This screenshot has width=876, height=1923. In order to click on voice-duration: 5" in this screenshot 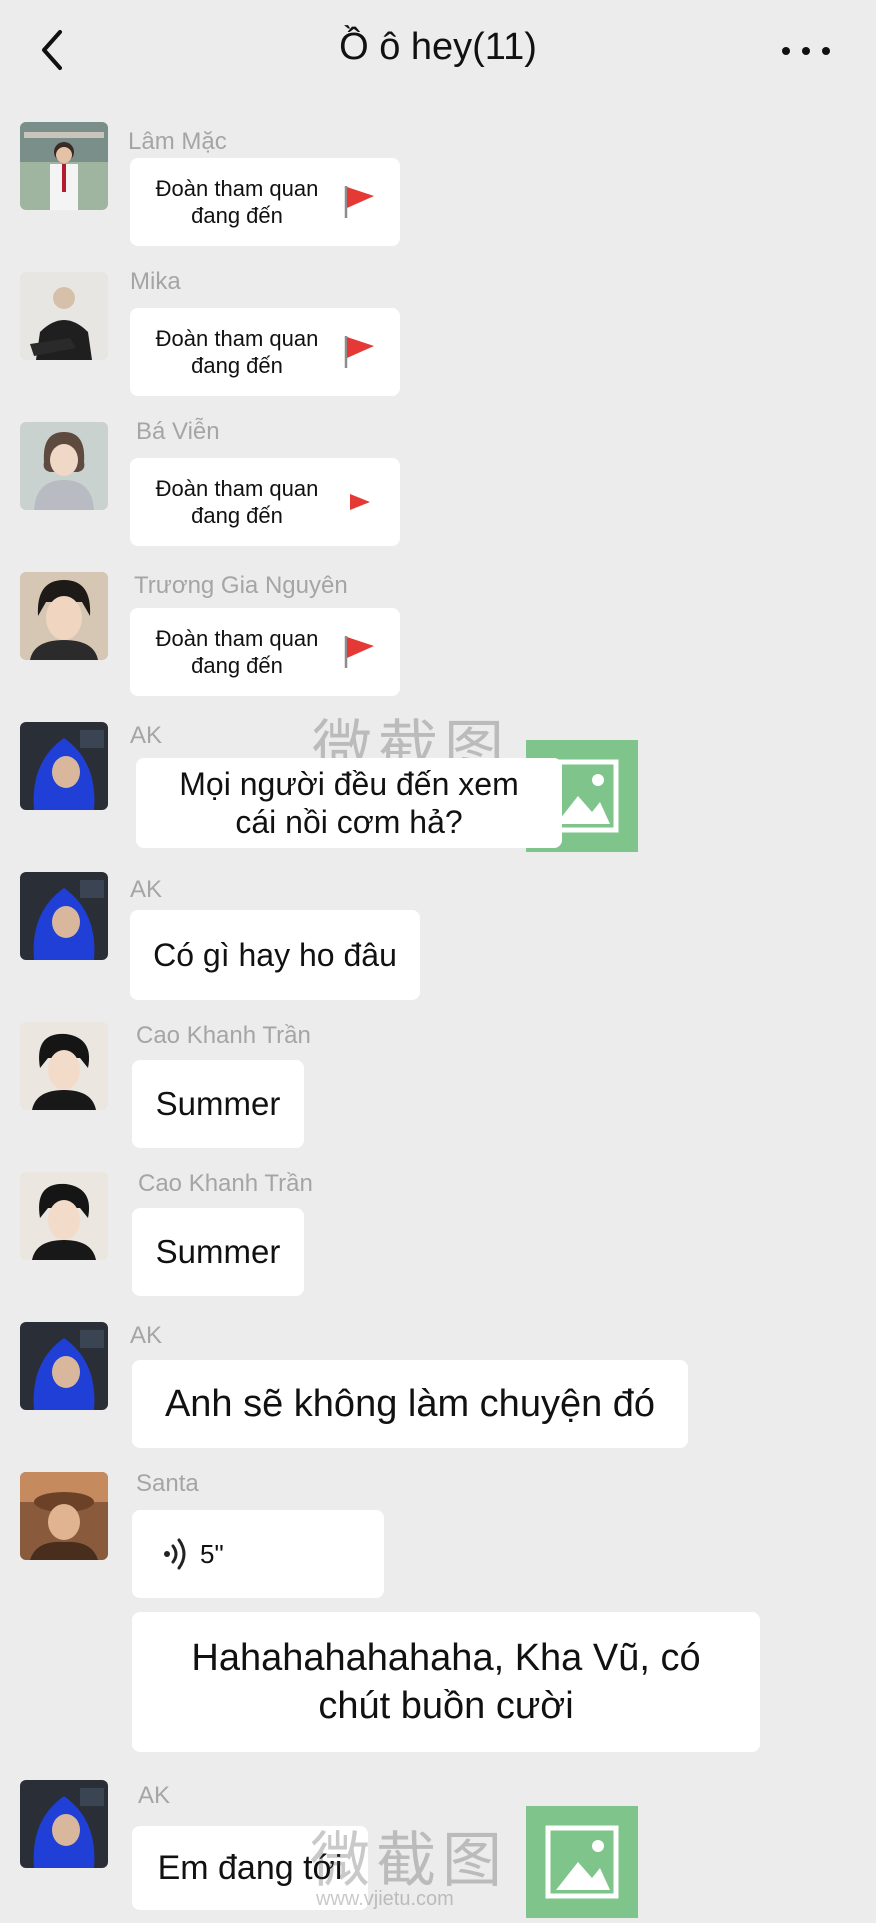, I will do `click(212, 1553)`.